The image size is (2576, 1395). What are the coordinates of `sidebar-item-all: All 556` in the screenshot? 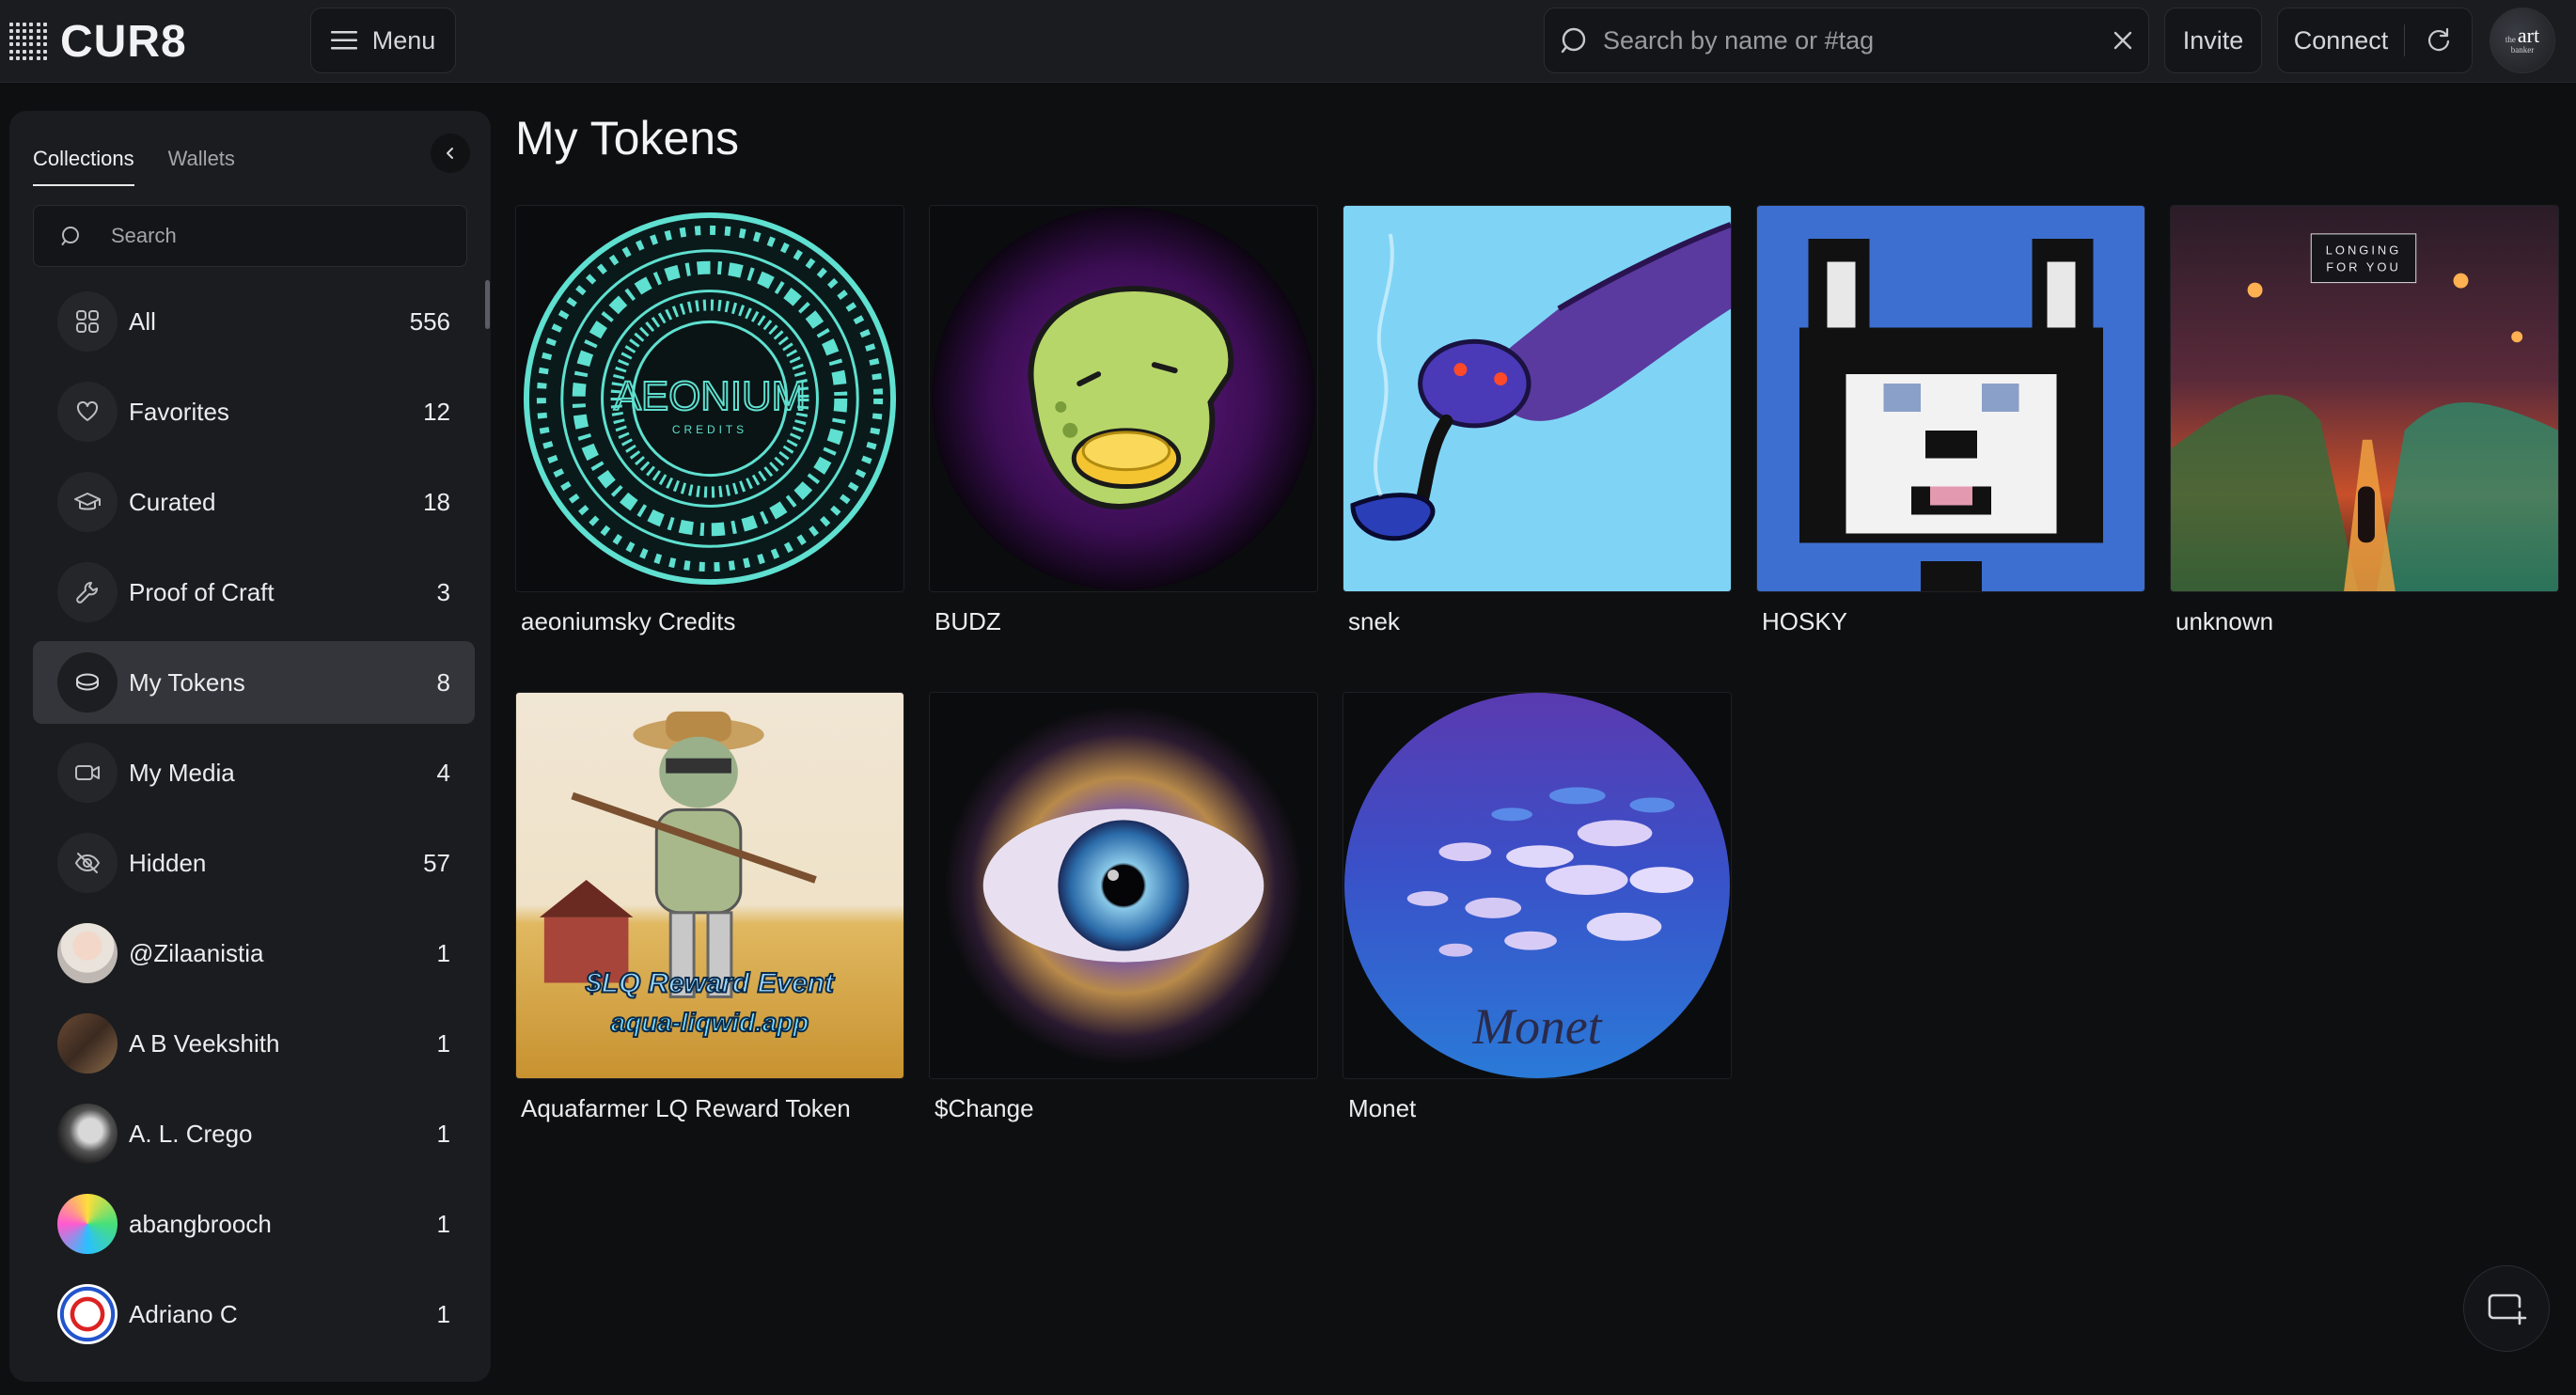 It's located at (254, 322).